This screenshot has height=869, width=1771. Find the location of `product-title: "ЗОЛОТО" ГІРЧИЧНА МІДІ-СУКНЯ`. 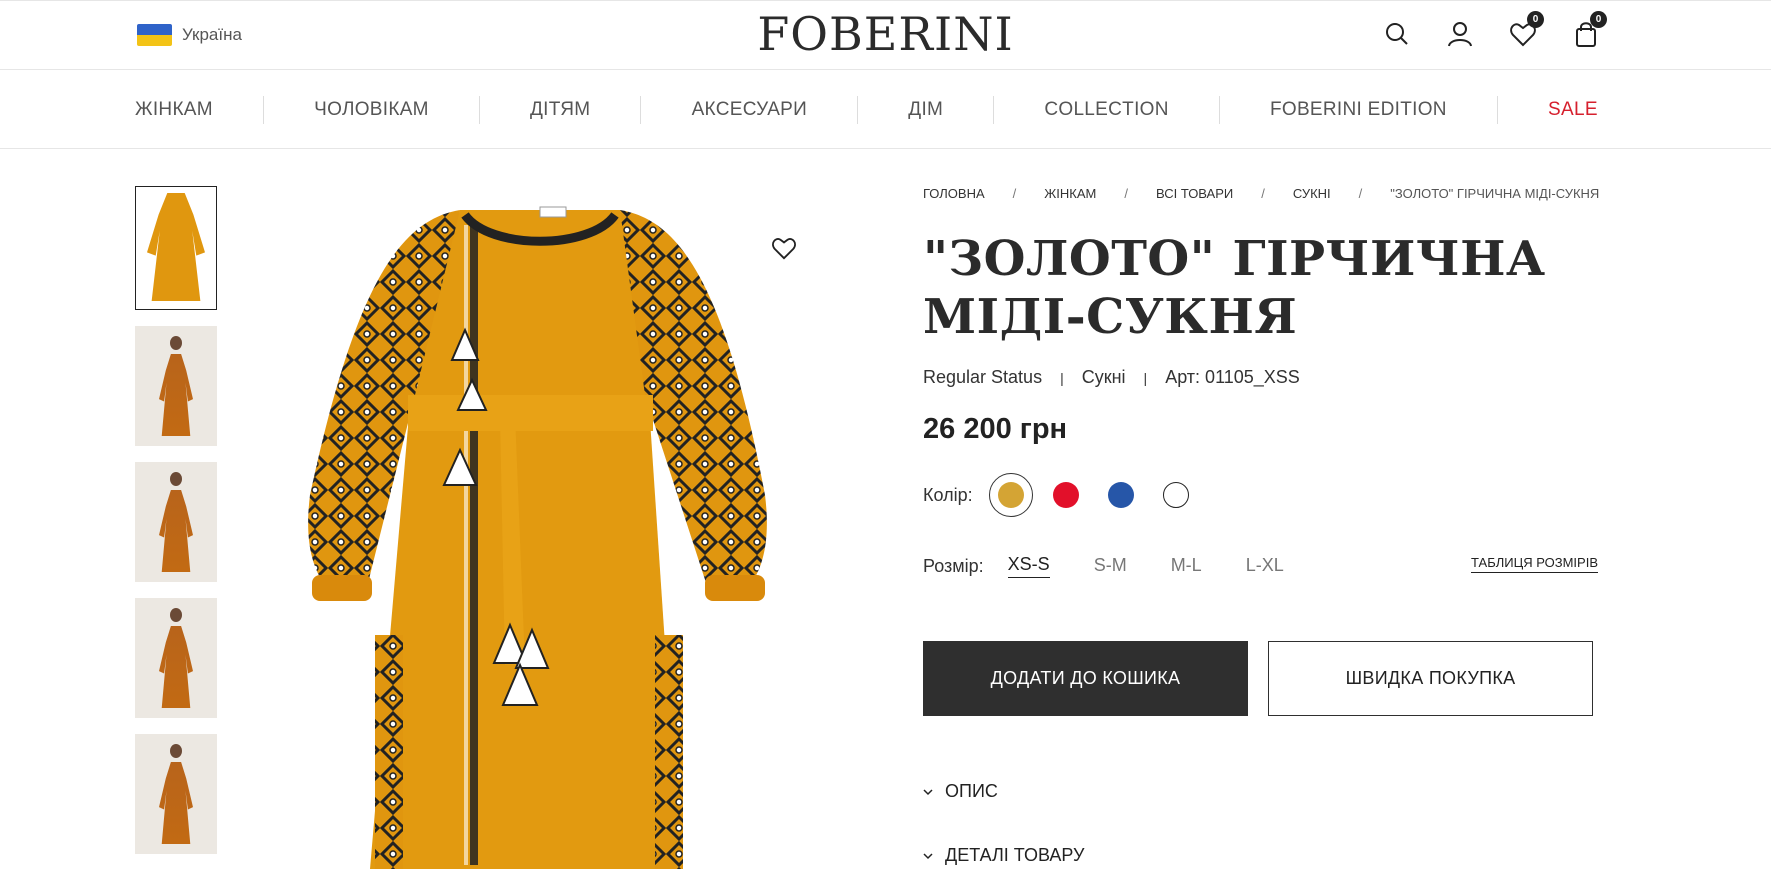

product-title: "ЗОЛОТО" ГІРЧИЧНА МІДІ-СУКНЯ is located at coordinates (1234, 288).